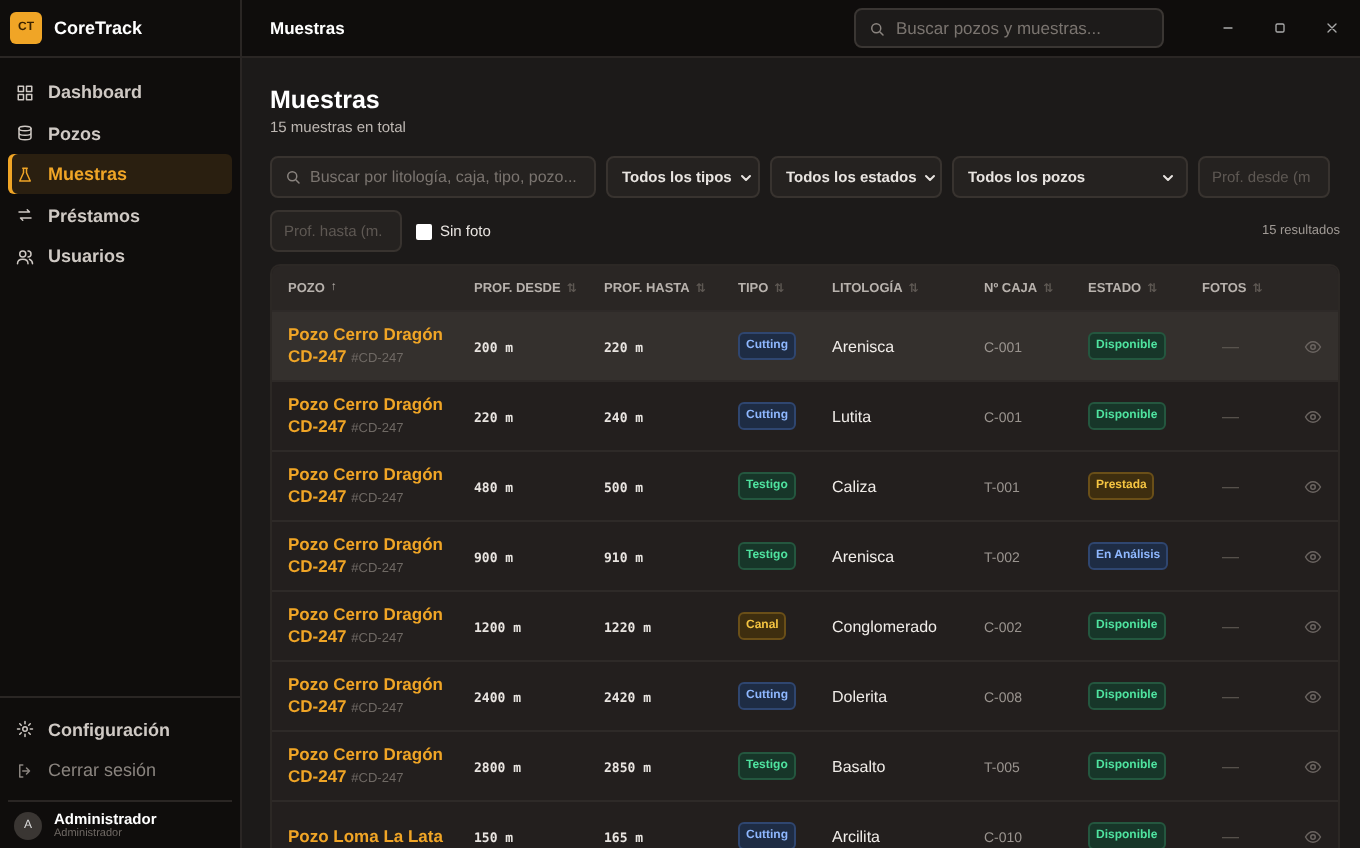 Image resolution: width=1360 pixels, height=848 pixels. I want to click on page-header-title: Muestras, so click(307, 28).